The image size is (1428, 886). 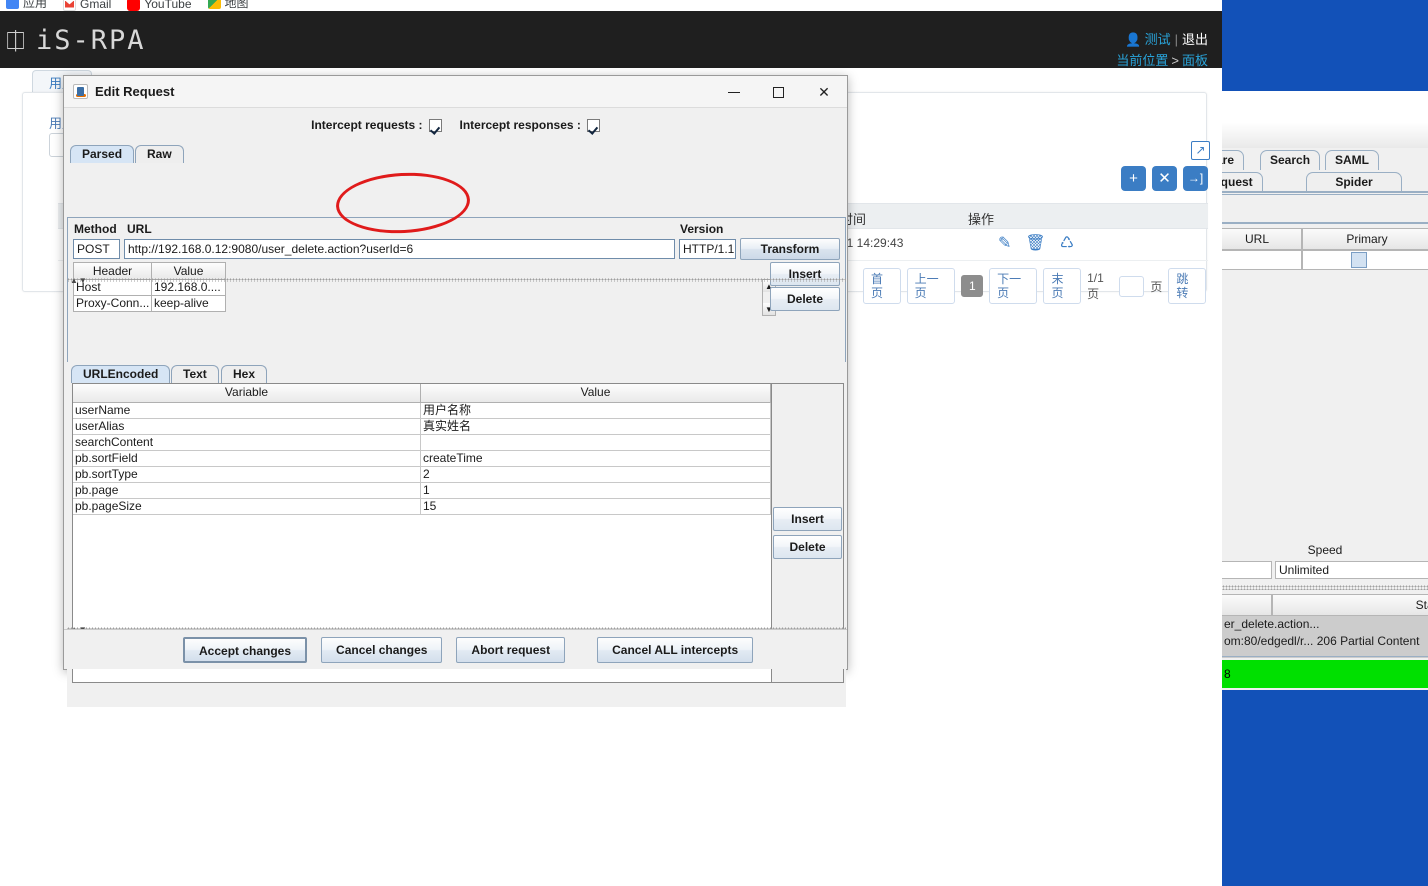 What do you see at coordinates (1200, 150) in the screenshot?
I see `expand-icon: ↗` at bounding box center [1200, 150].